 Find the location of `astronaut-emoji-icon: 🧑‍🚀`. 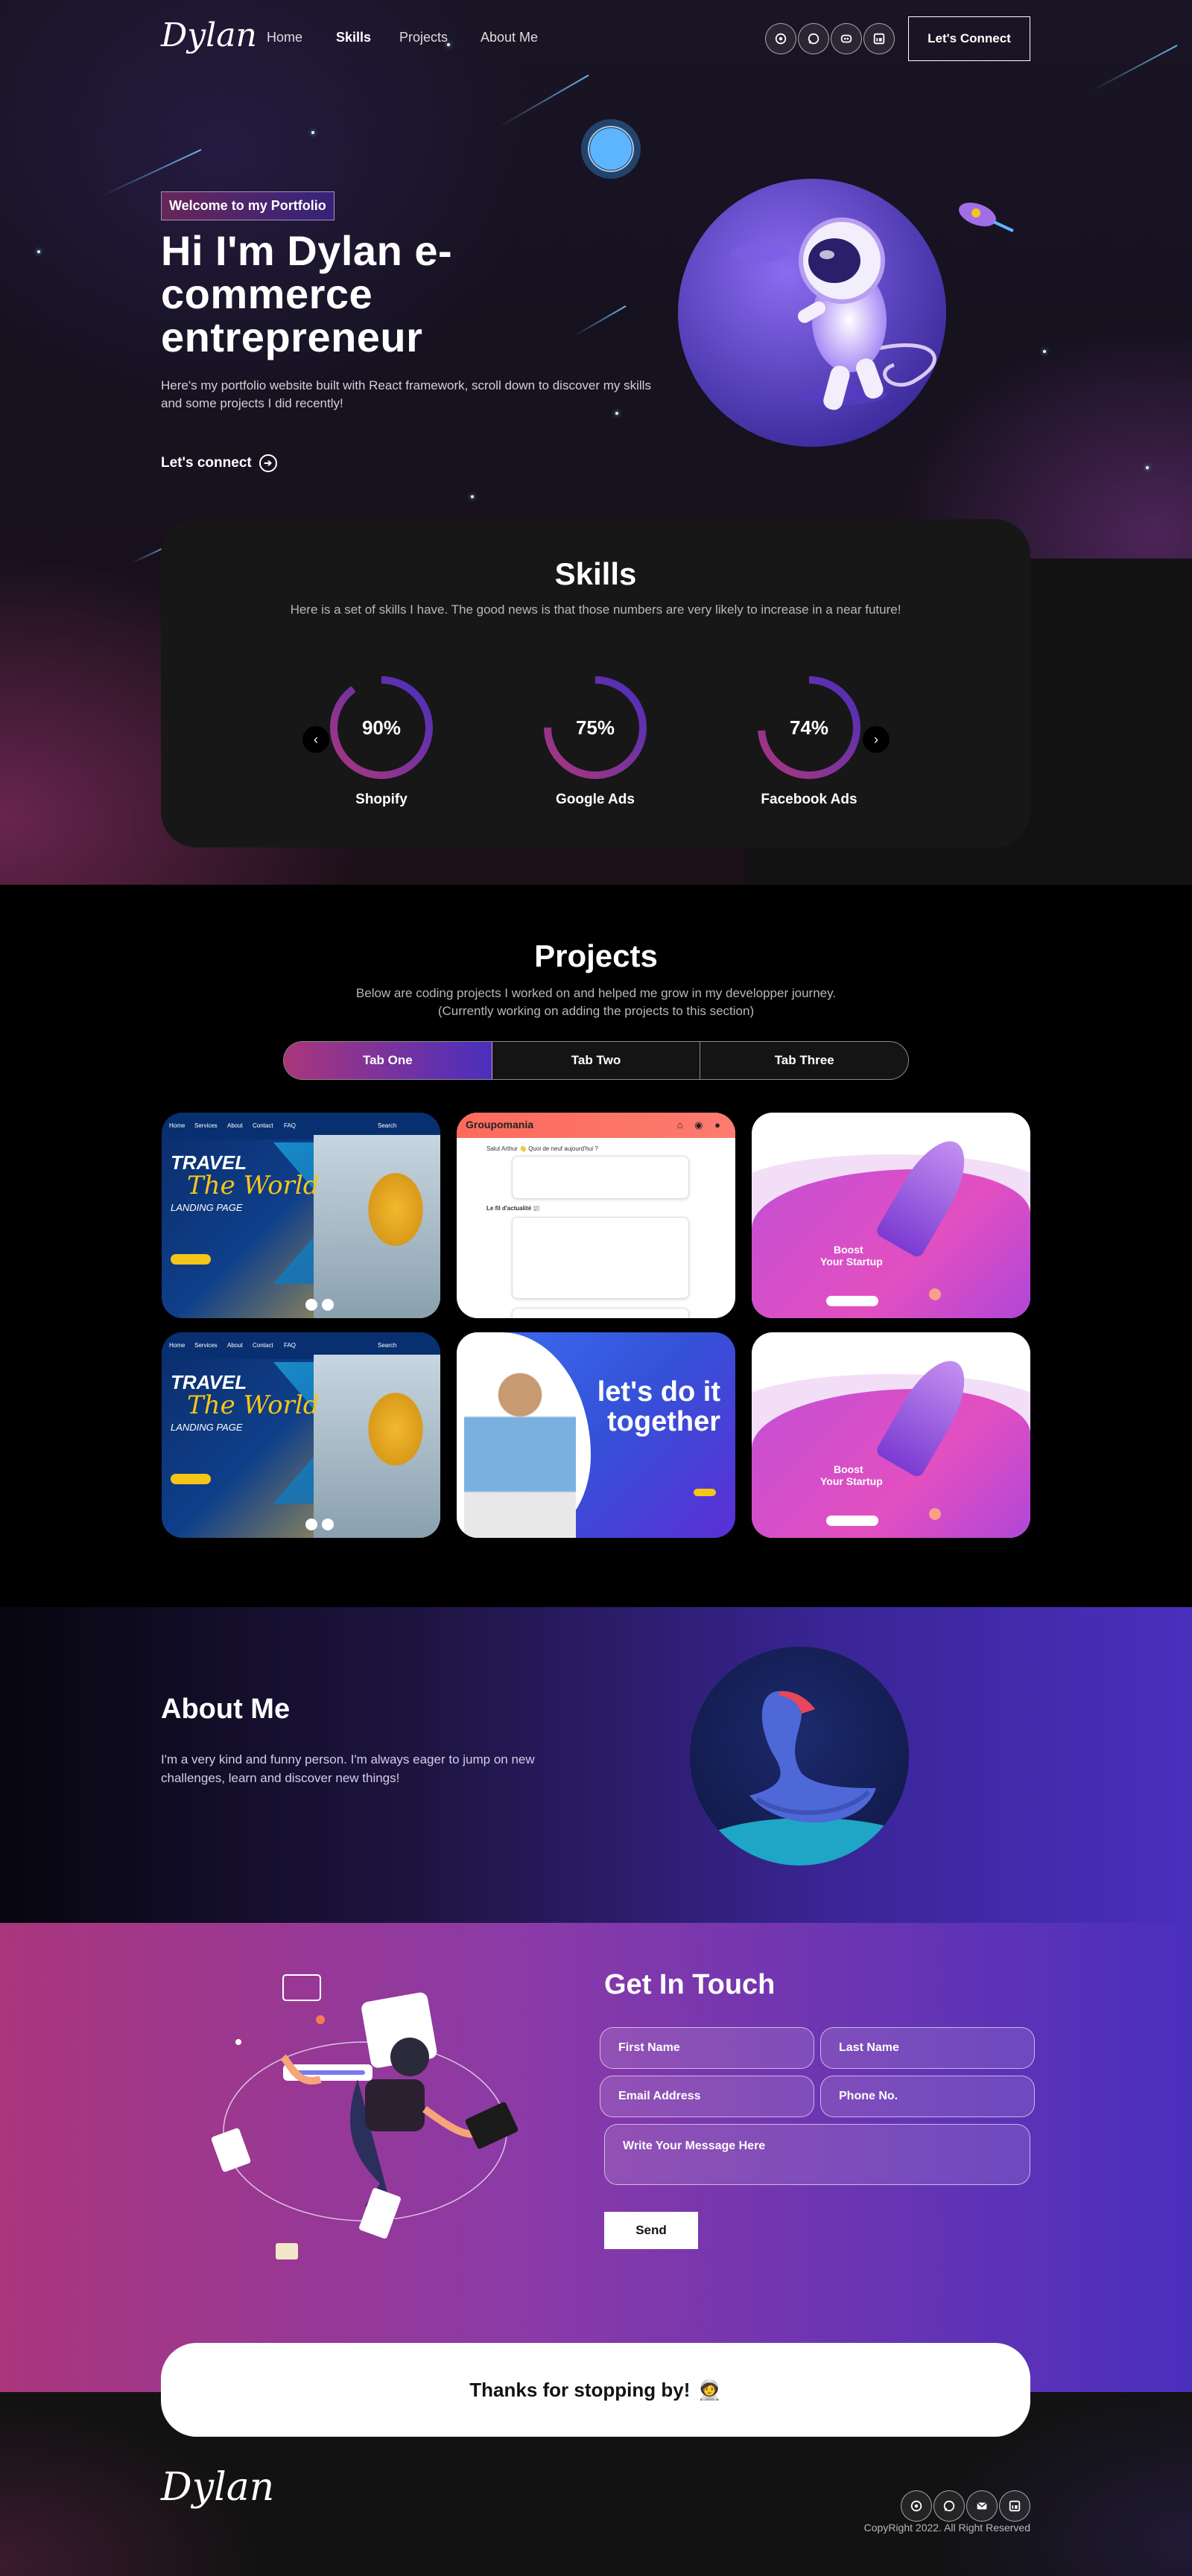

astronaut-emoji-icon: 🧑‍🚀 is located at coordinates (710, 2389).